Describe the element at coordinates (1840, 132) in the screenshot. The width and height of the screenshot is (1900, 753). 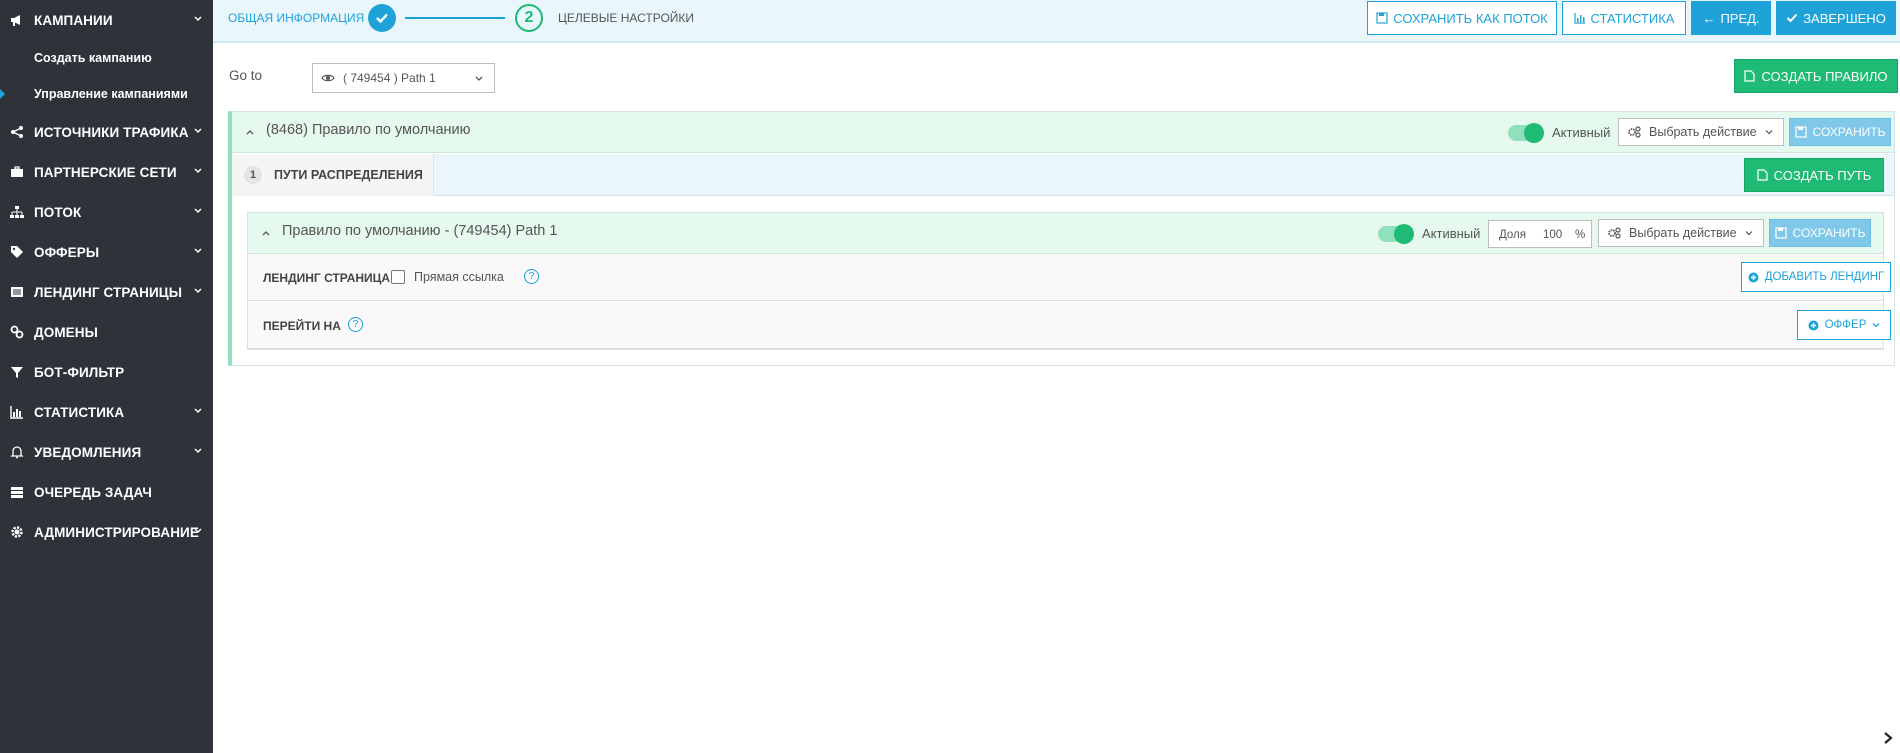
I see `rule-save-button: Сохранить` at that location.